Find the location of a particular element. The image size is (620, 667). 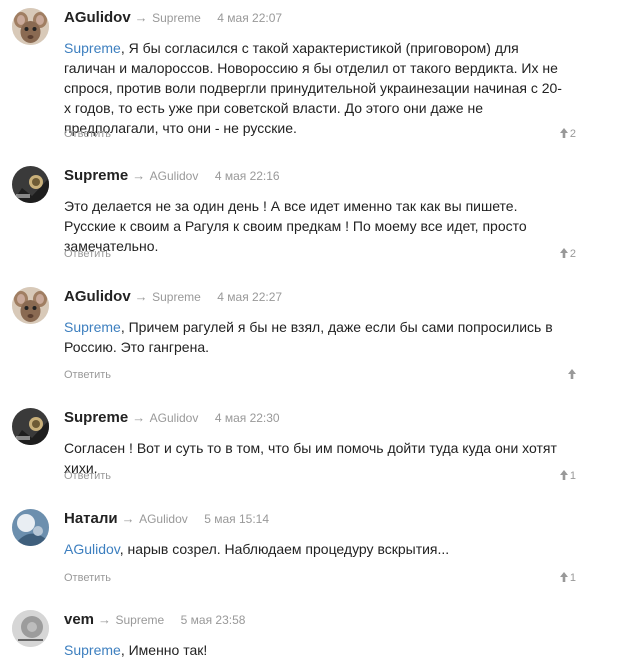

comment-date: 5 мая 23:58 is located at coordinates (213, 620).